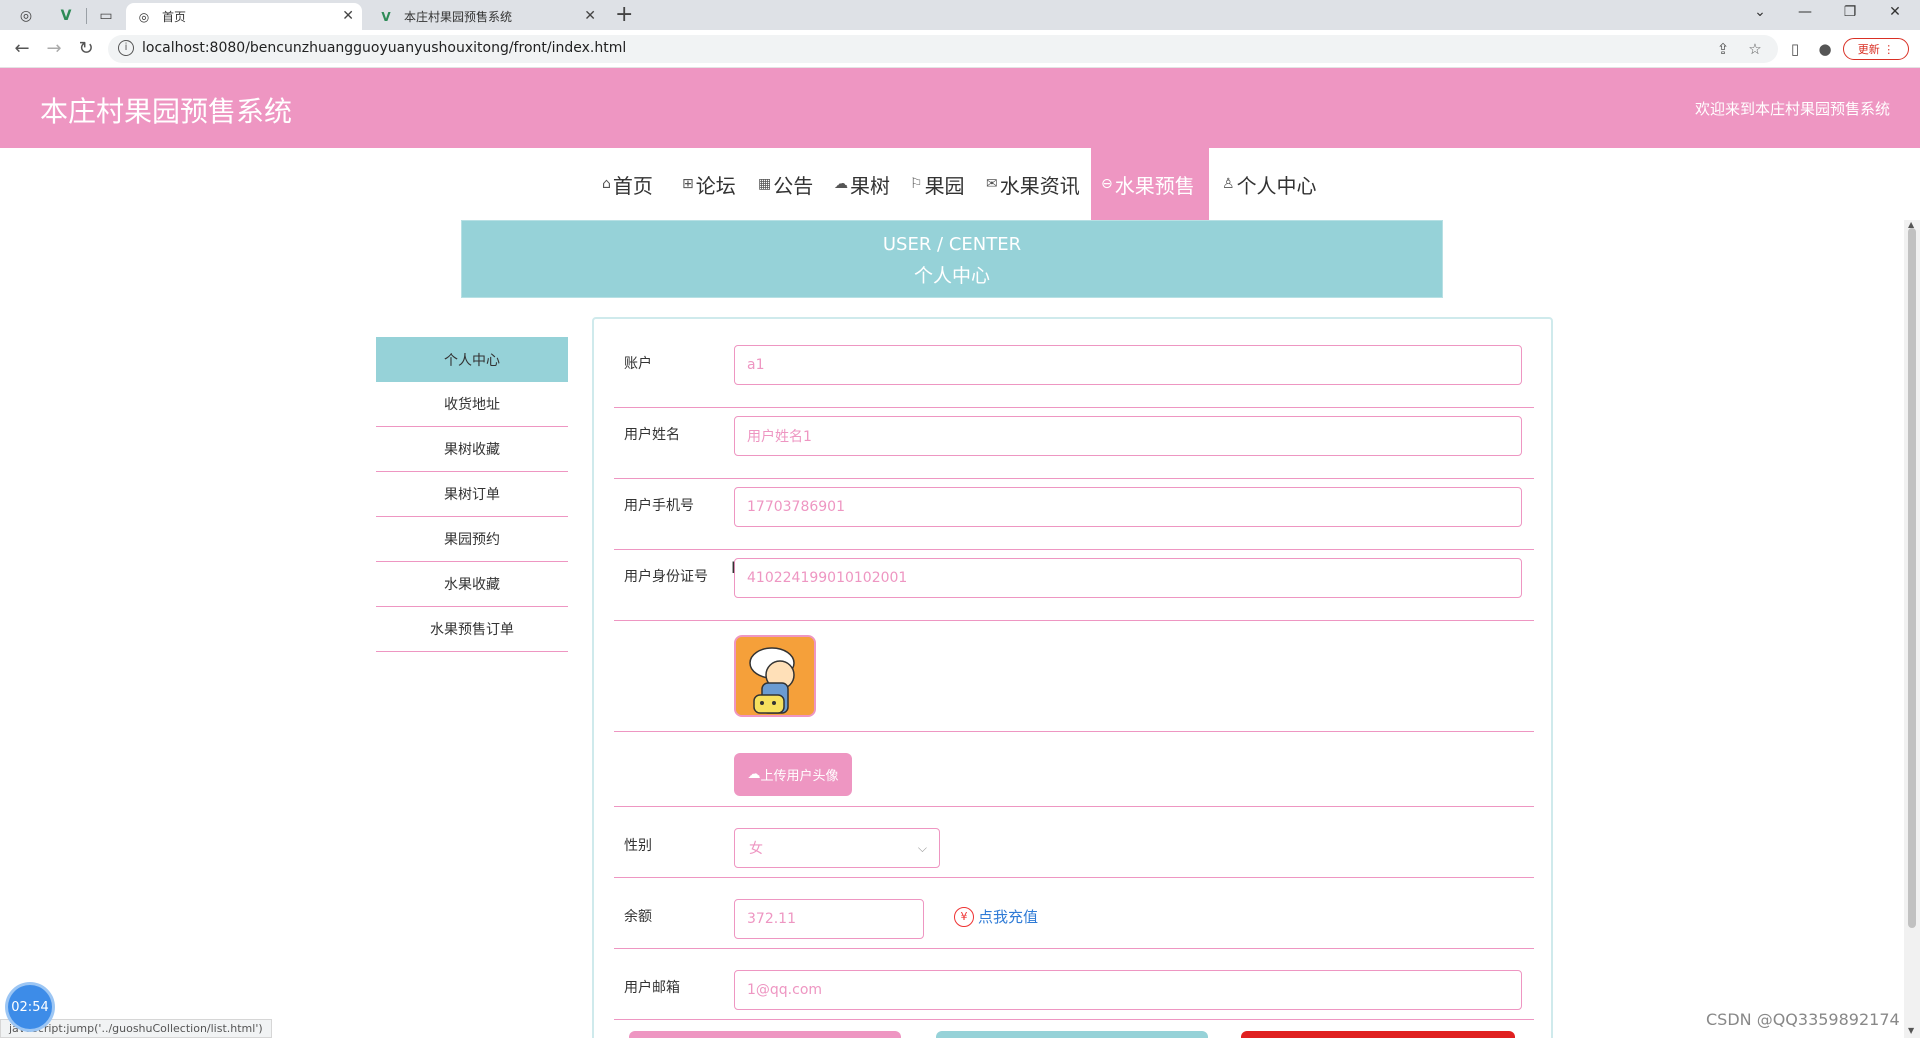 This screenshot has width=1920, height=1038. I want to click on bookmark-star-icon: ☆, so click(1755, 49).